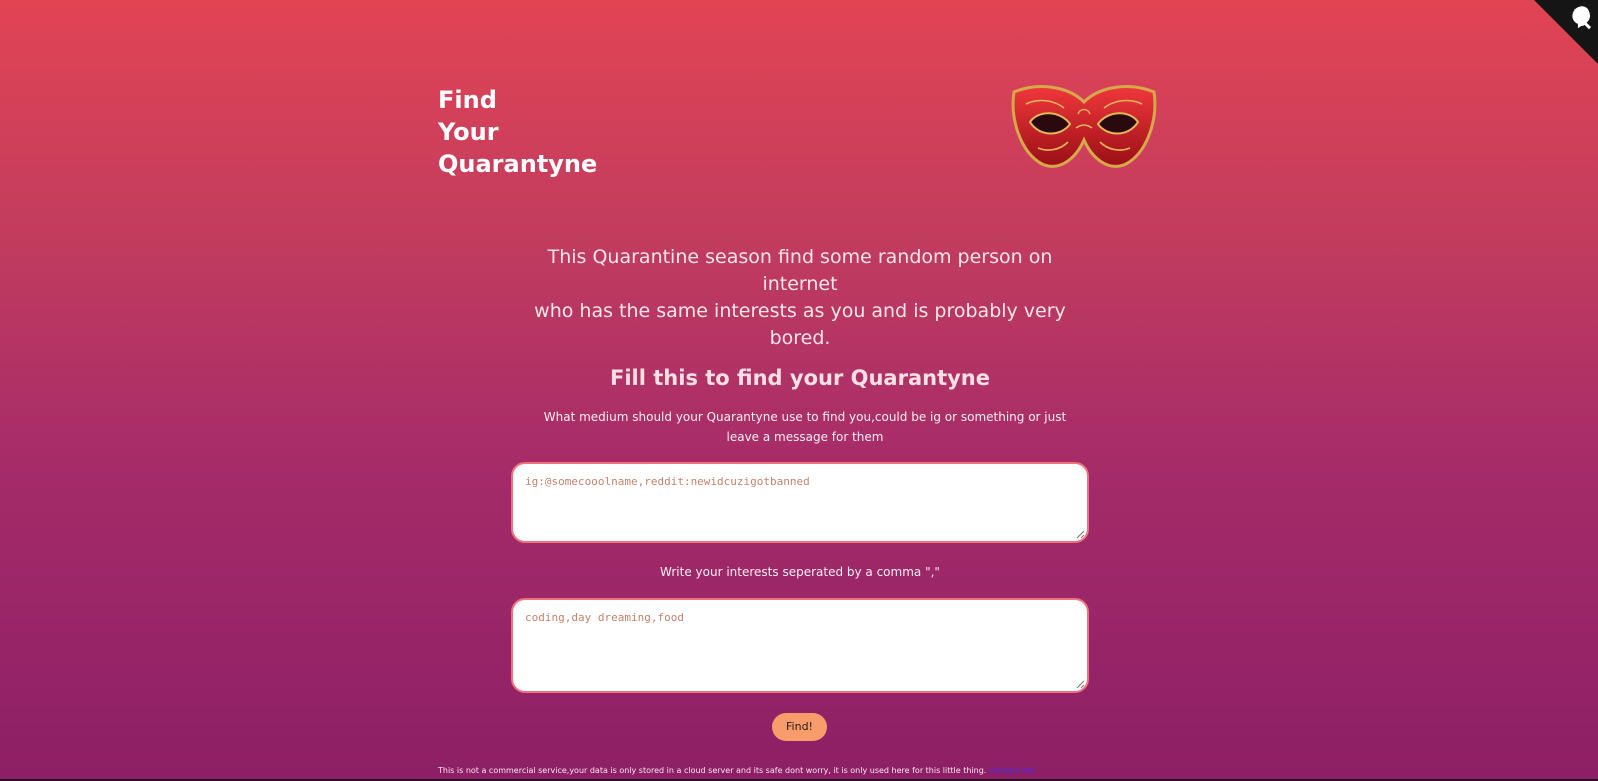 The width and height of the screenshot is (1598, 781). Describe the element at coordinates (800, 645) in the screenshot. I see `interests-textarea: coding,day dreaming,food` at that location.